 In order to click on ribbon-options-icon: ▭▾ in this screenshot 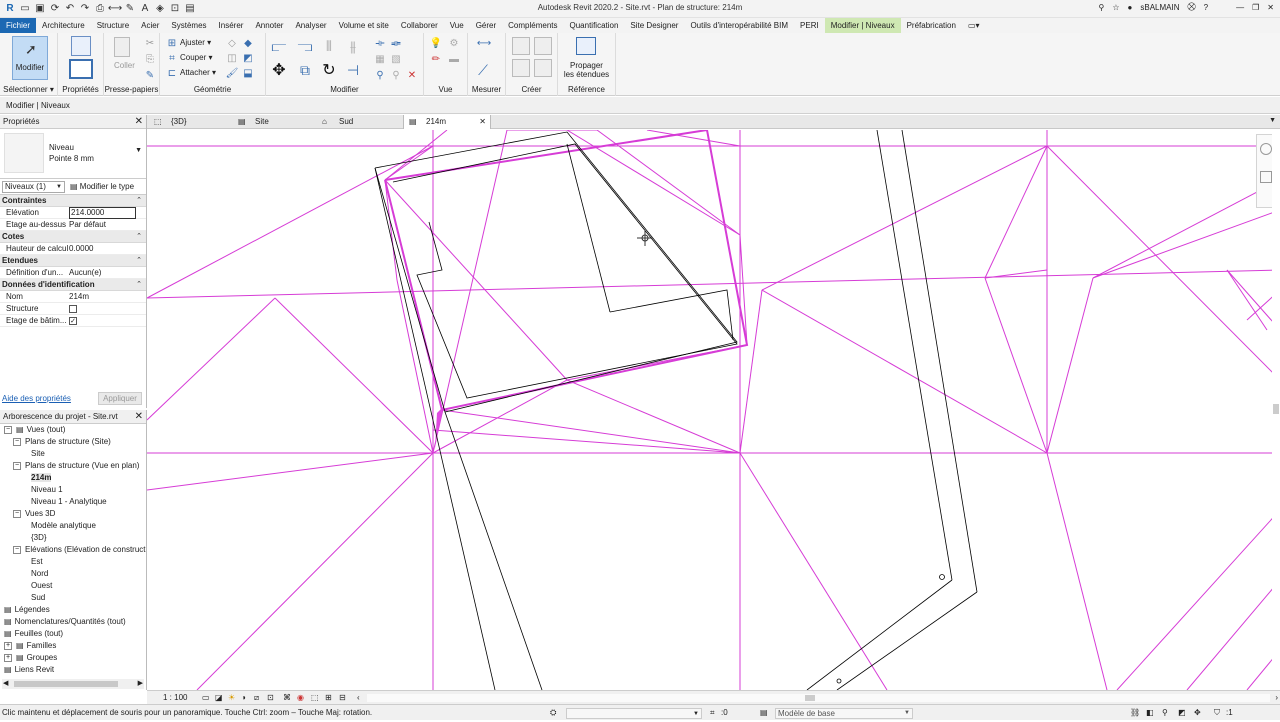, I will do `click(974, 25)`.